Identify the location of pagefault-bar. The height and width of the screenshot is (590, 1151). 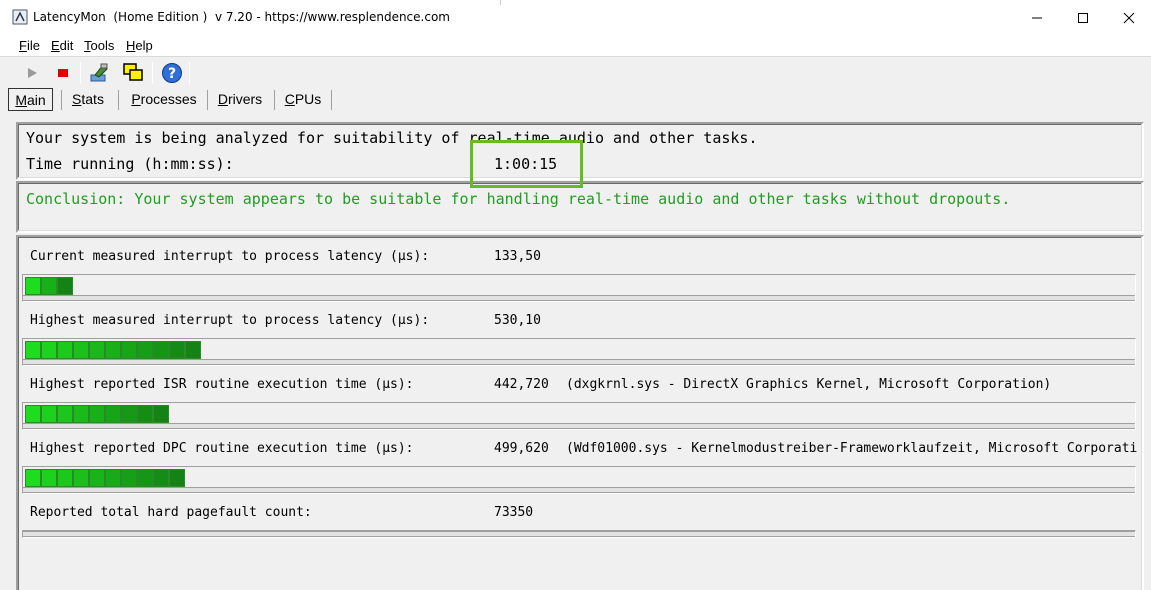
(579, 534).